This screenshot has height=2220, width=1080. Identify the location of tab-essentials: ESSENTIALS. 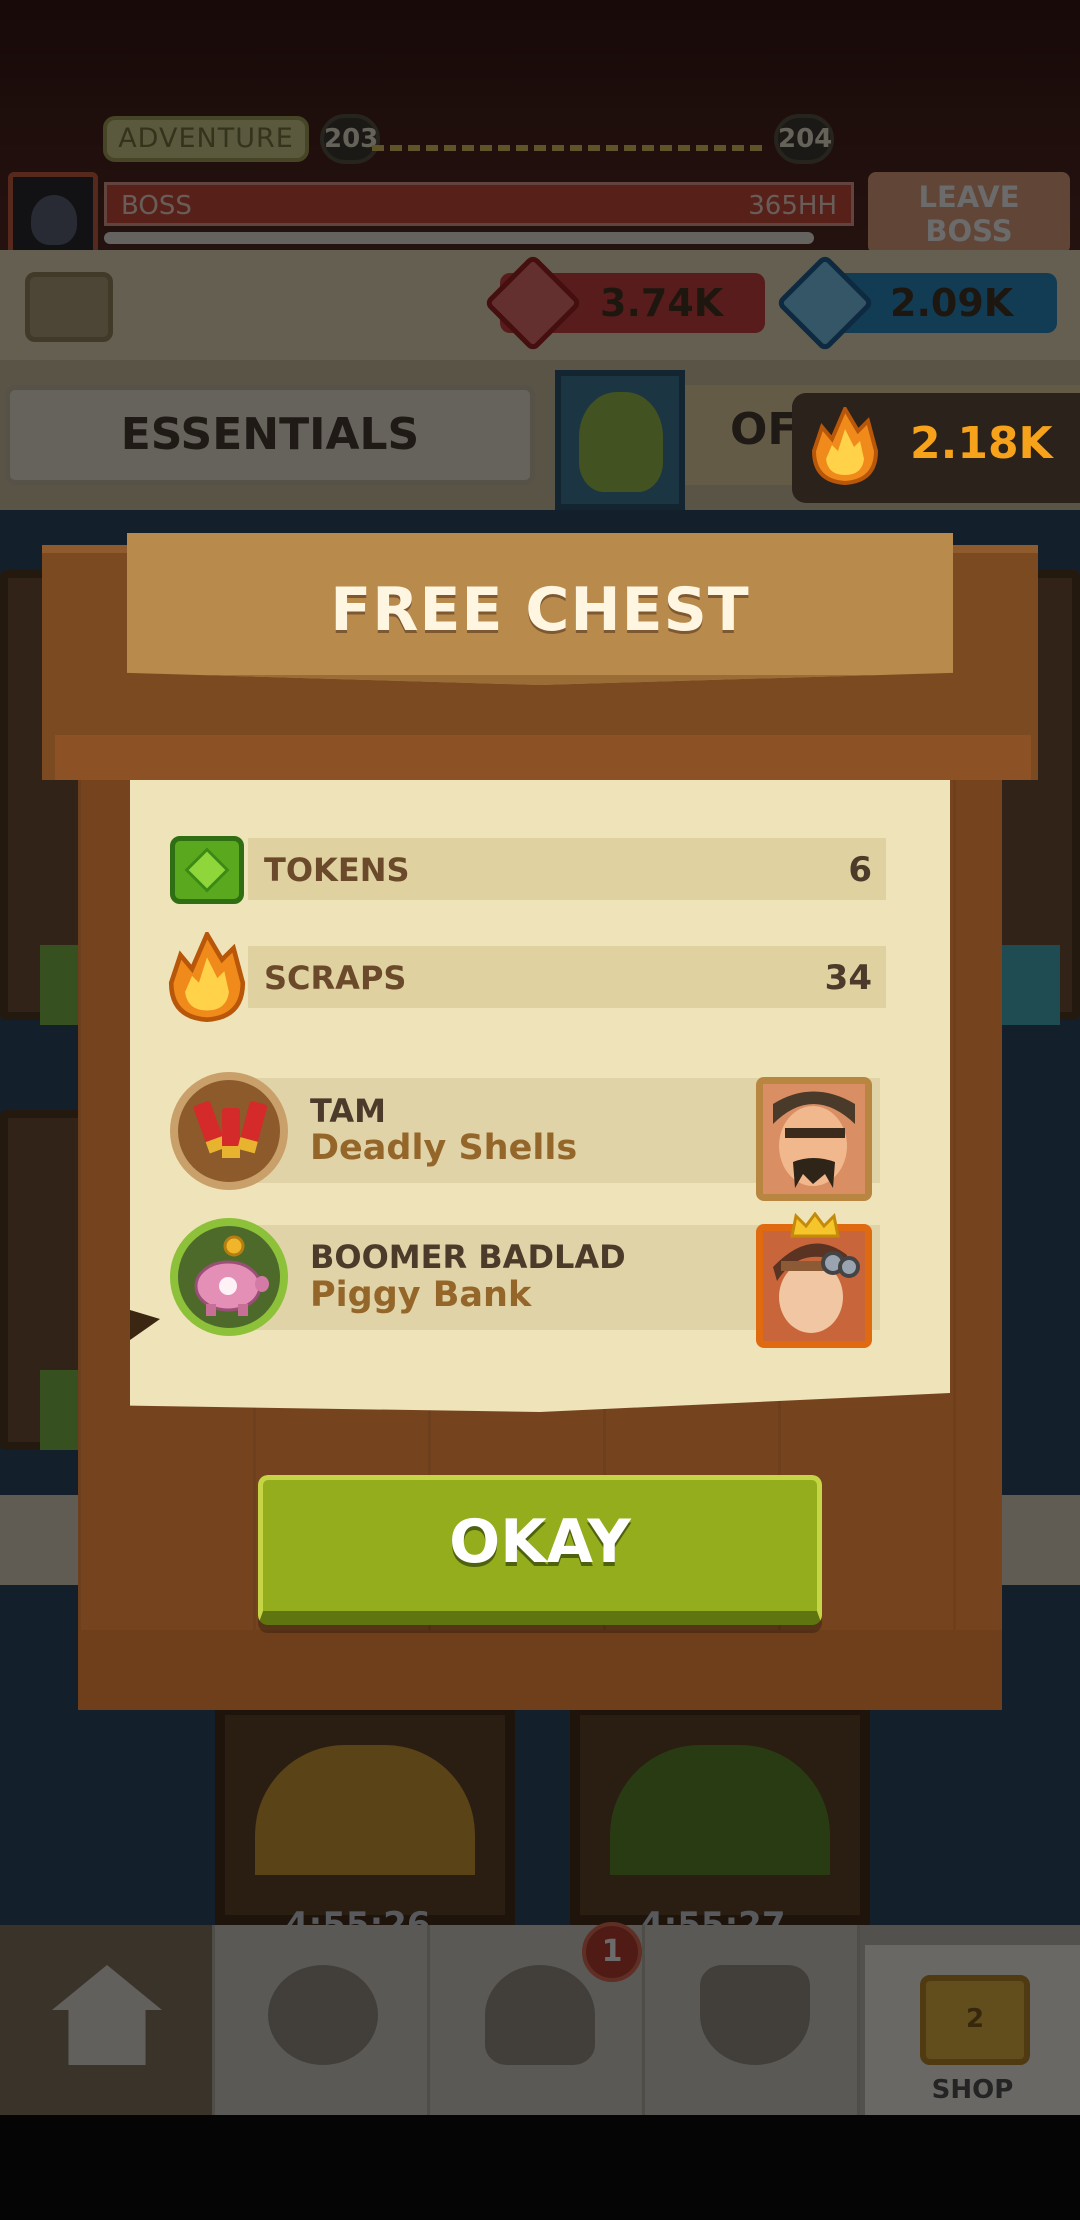
(270, 435).